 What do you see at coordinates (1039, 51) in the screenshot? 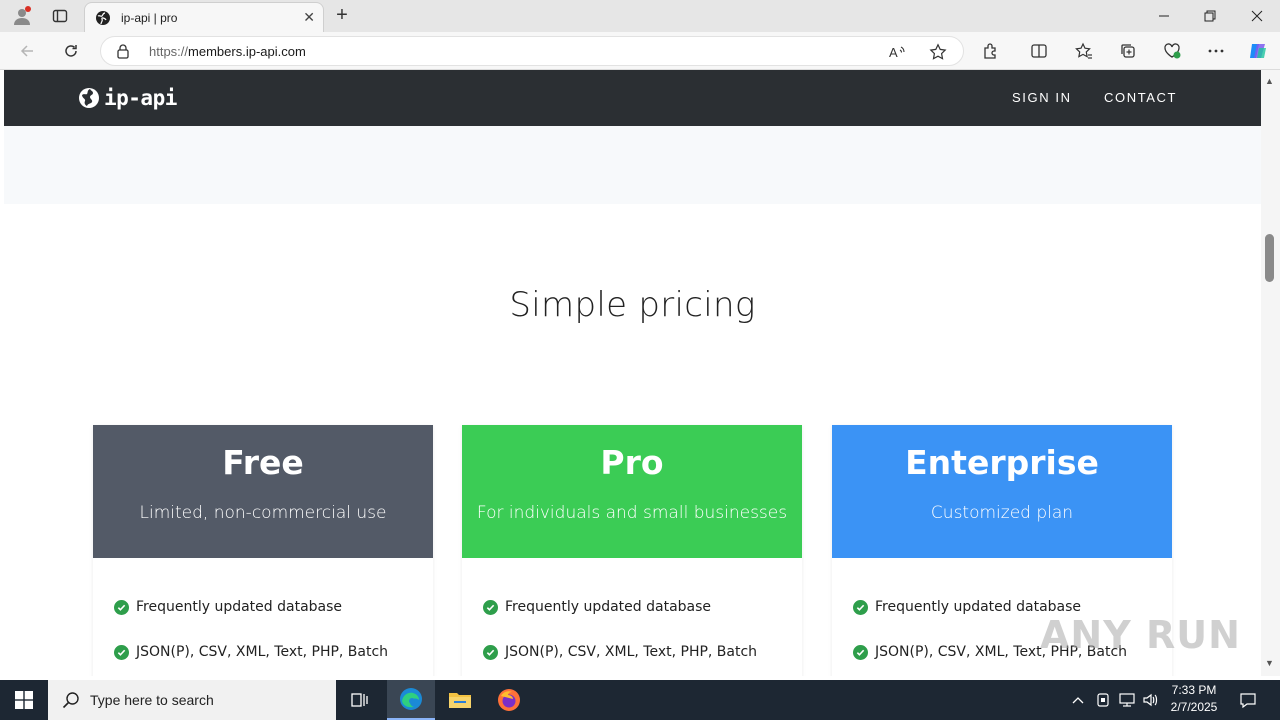
I see `split-screen-icon` at bounding box center [1039, 51].